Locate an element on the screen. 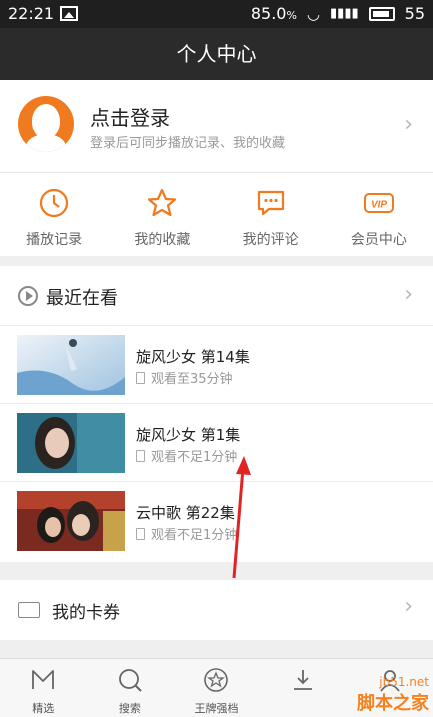 The height and width of the screenshot is (717, 433). quick-history-label: 播放记录 is located at coordinates (54, 240).